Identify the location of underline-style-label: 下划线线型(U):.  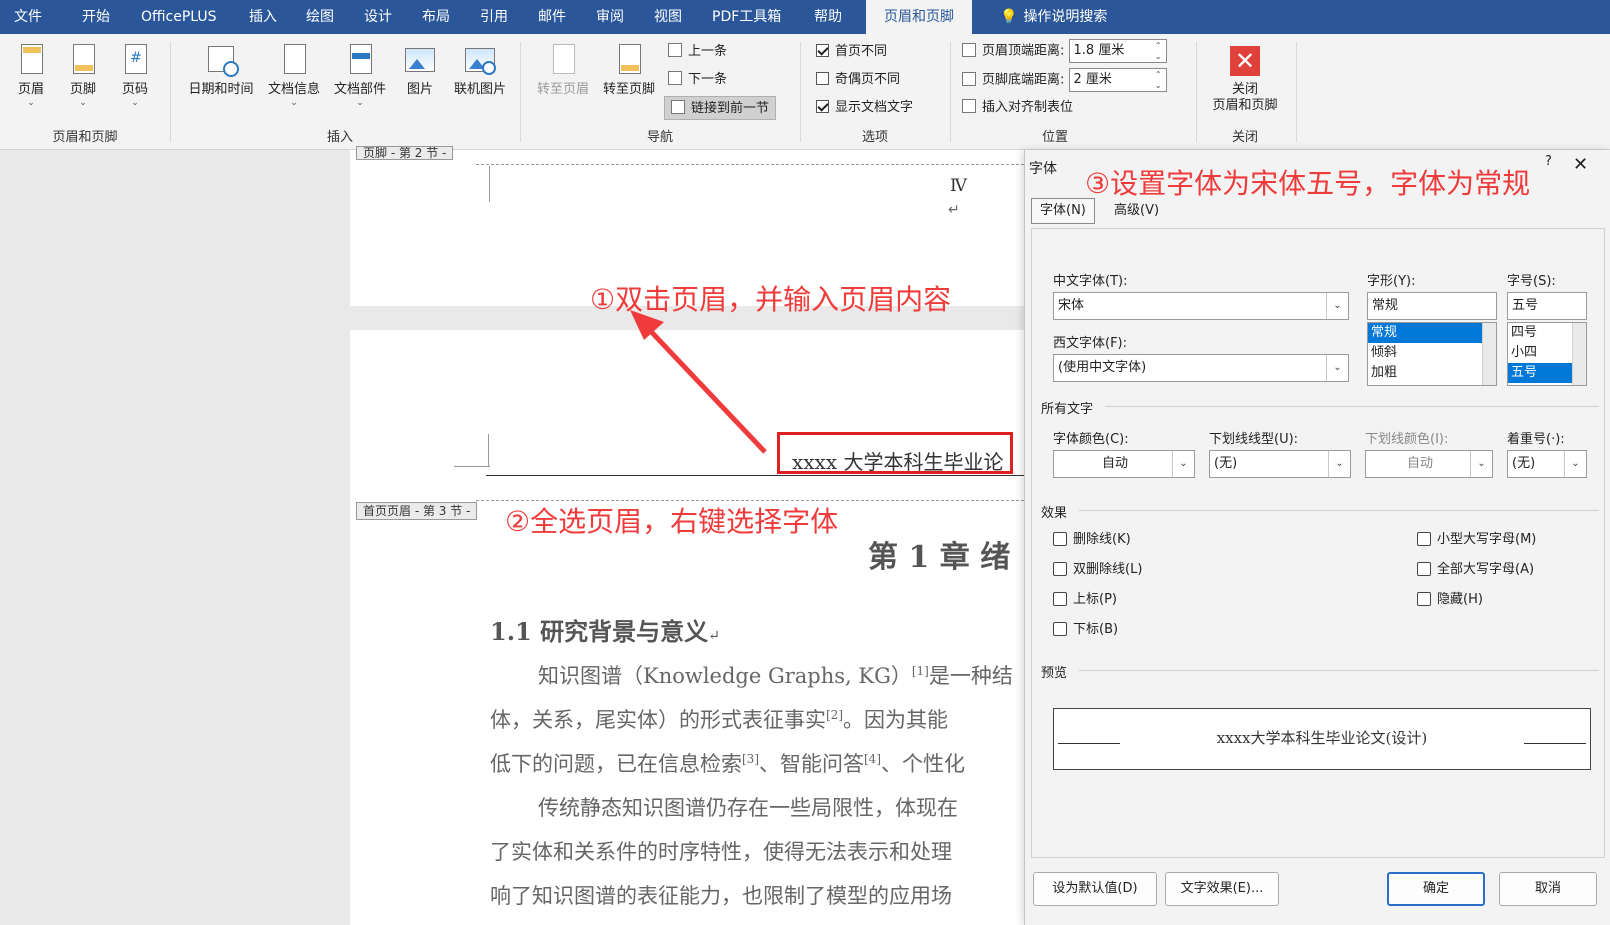
(1254, 439).